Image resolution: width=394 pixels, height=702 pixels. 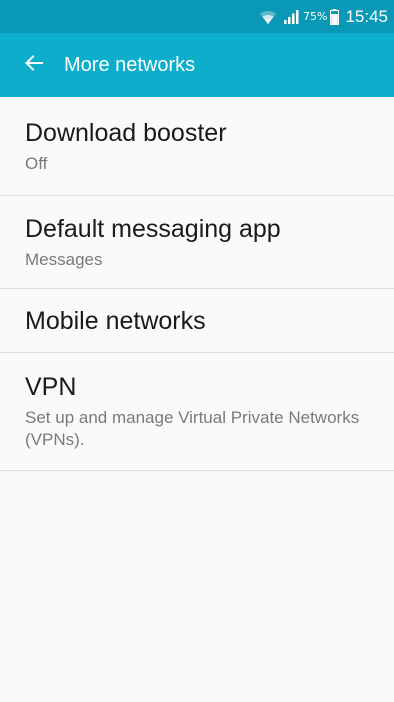 I want to click on setting-subtitle: Off, so click(x=36, y=163).